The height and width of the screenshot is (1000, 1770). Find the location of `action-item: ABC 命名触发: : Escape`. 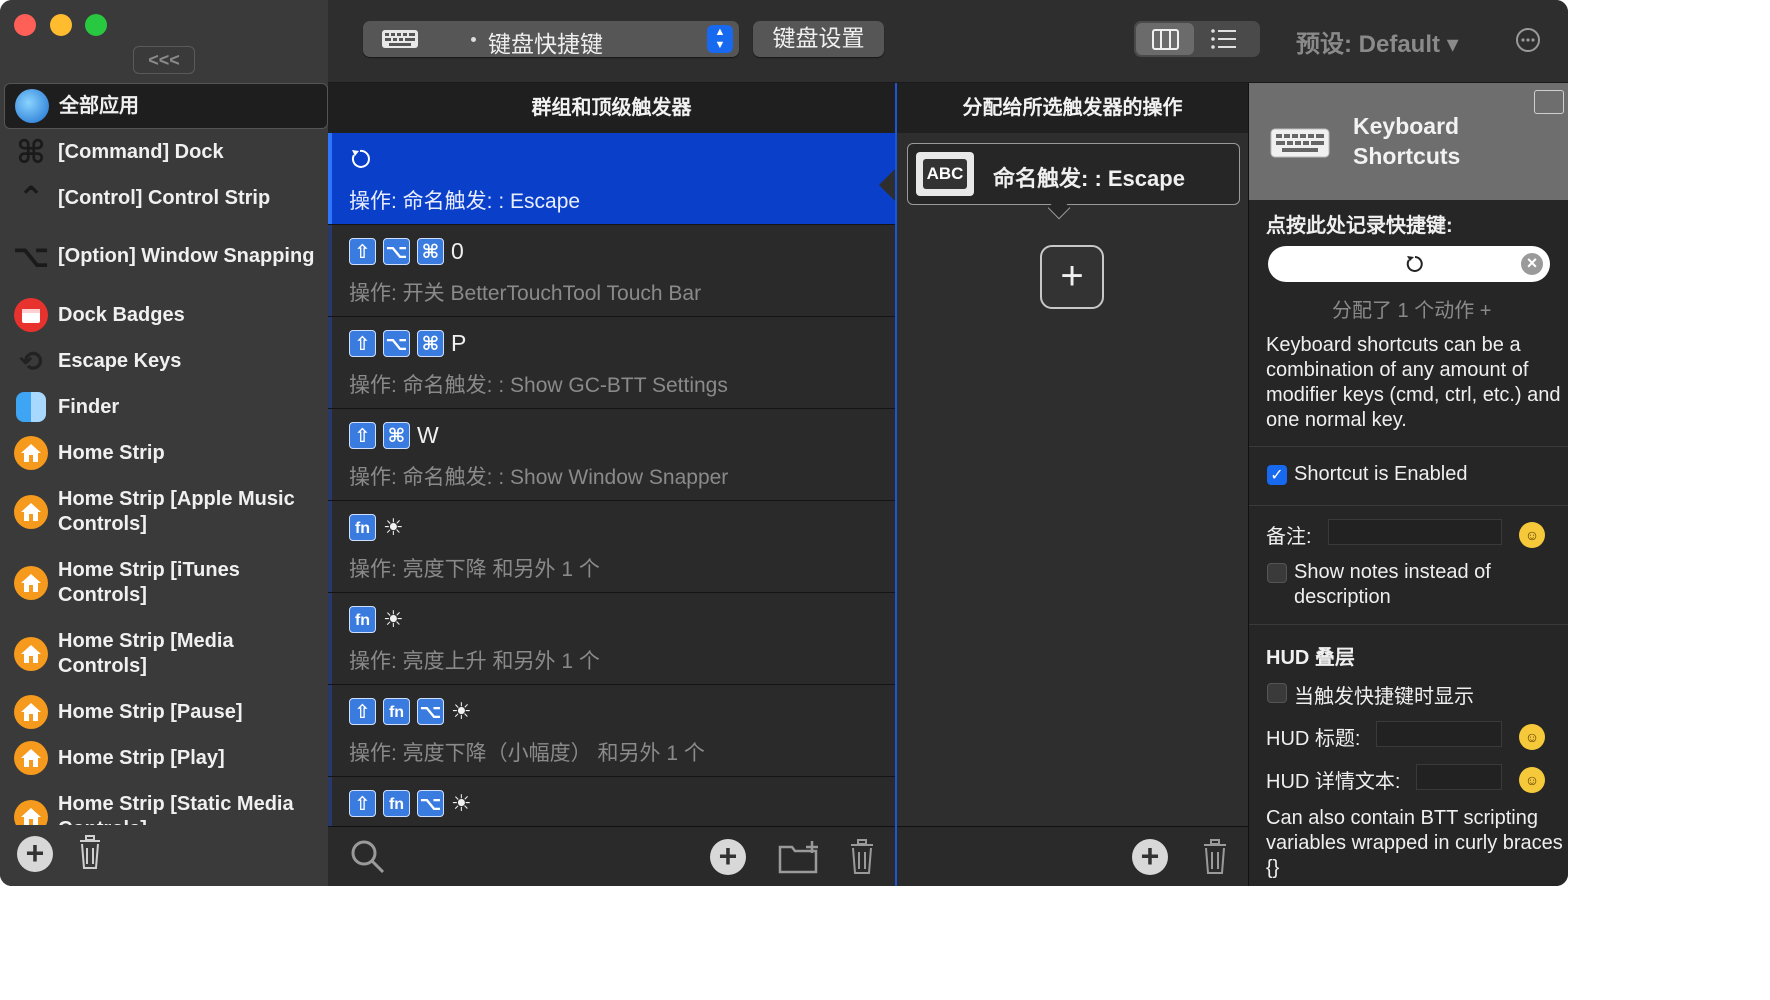

action-item: ABC 命名触发: : Escape is located at coordinates (1073, 181).